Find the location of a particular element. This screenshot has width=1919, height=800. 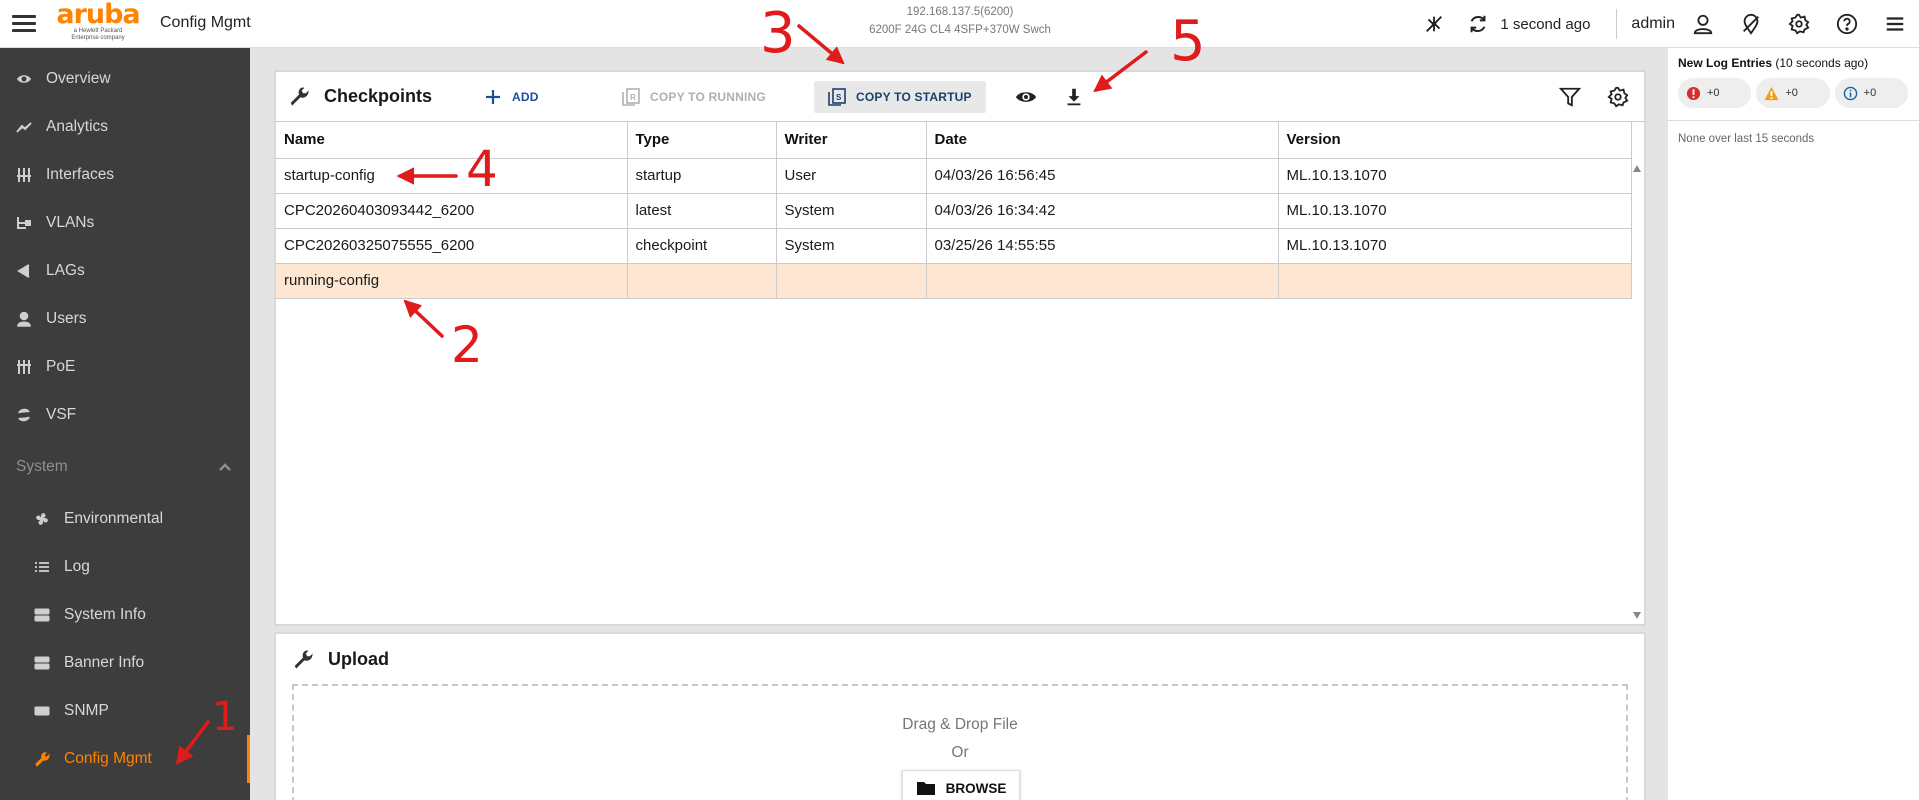

cell-date is located at coordinates (1102, 281).